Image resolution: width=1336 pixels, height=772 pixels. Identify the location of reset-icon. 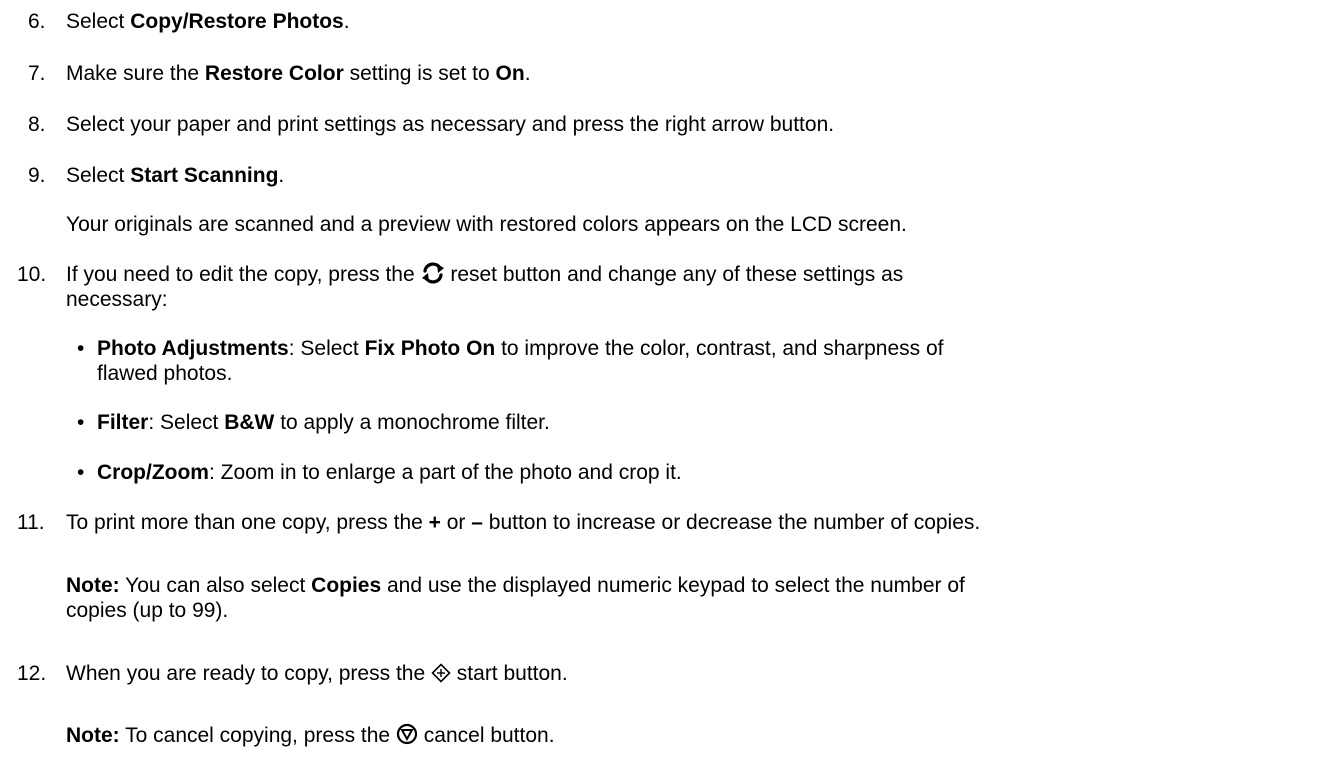
(433, 276).